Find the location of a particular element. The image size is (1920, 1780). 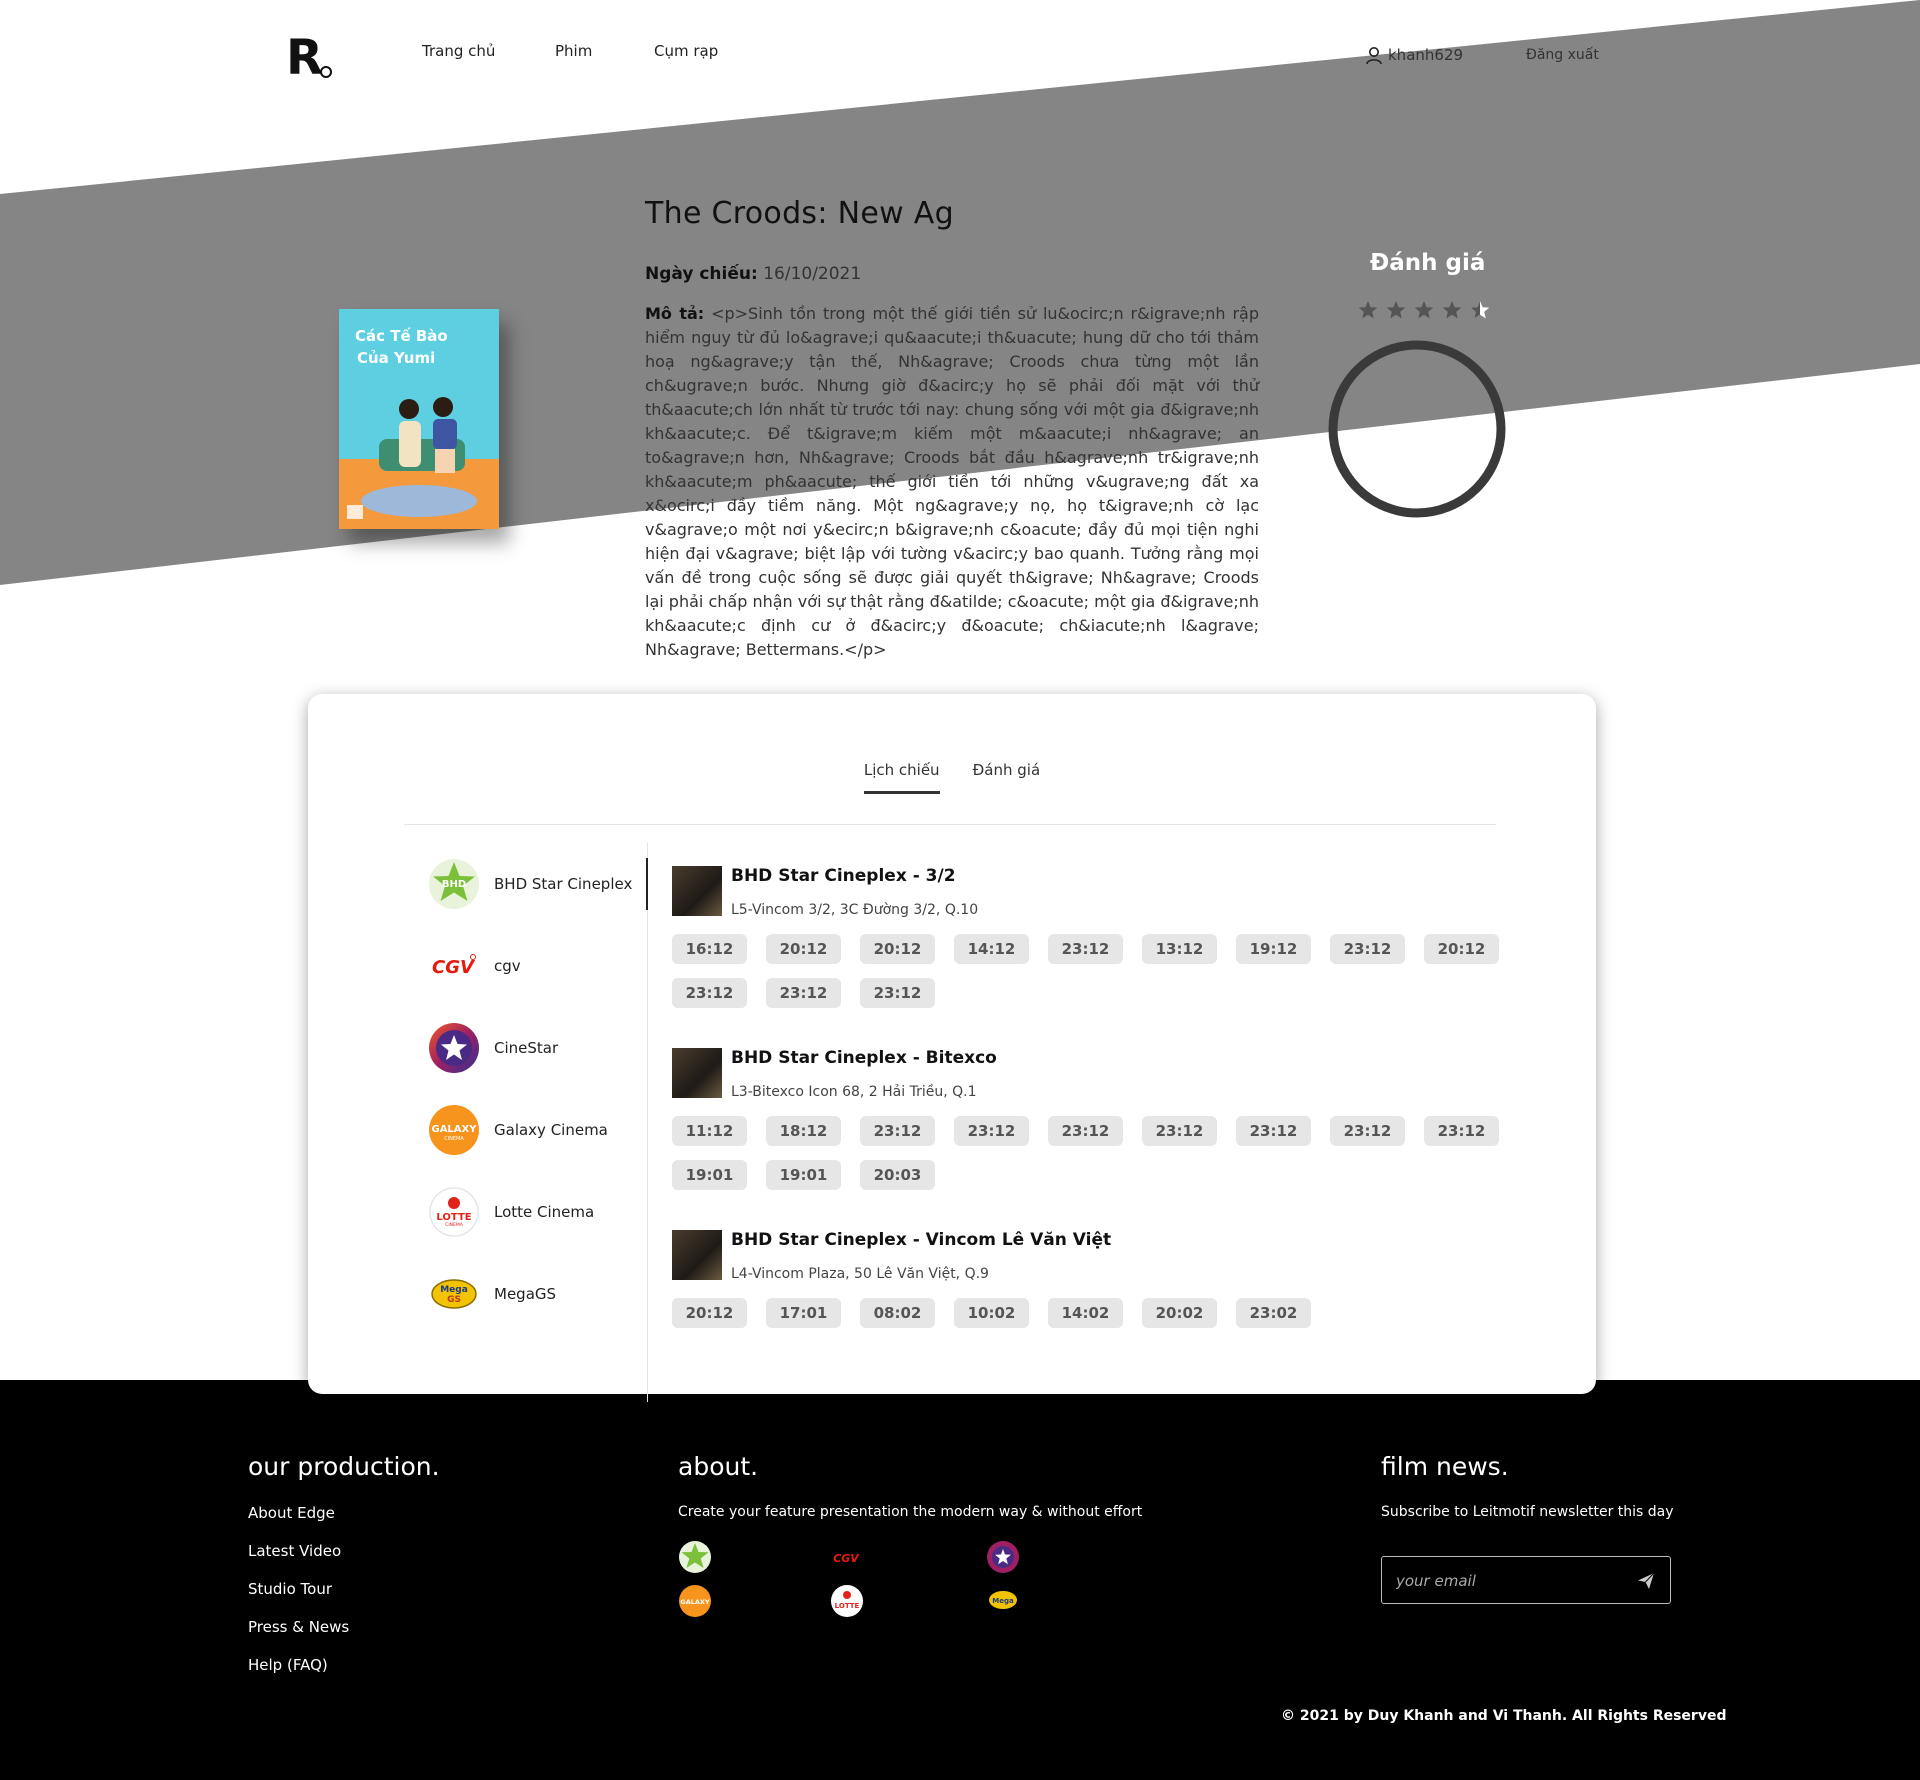

release-date-row: Ngày chiếu: 16/10/2021 is located at coordinates (753, 274).